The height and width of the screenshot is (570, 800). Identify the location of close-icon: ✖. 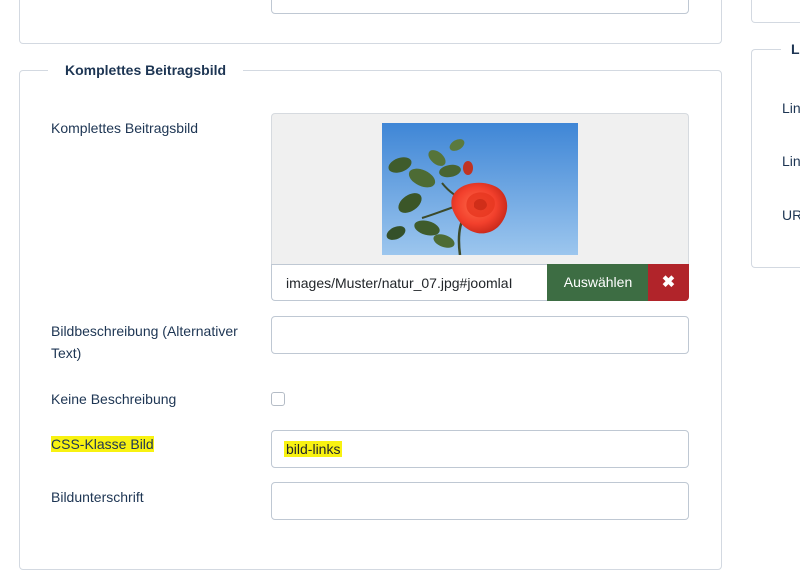
(668, 282).